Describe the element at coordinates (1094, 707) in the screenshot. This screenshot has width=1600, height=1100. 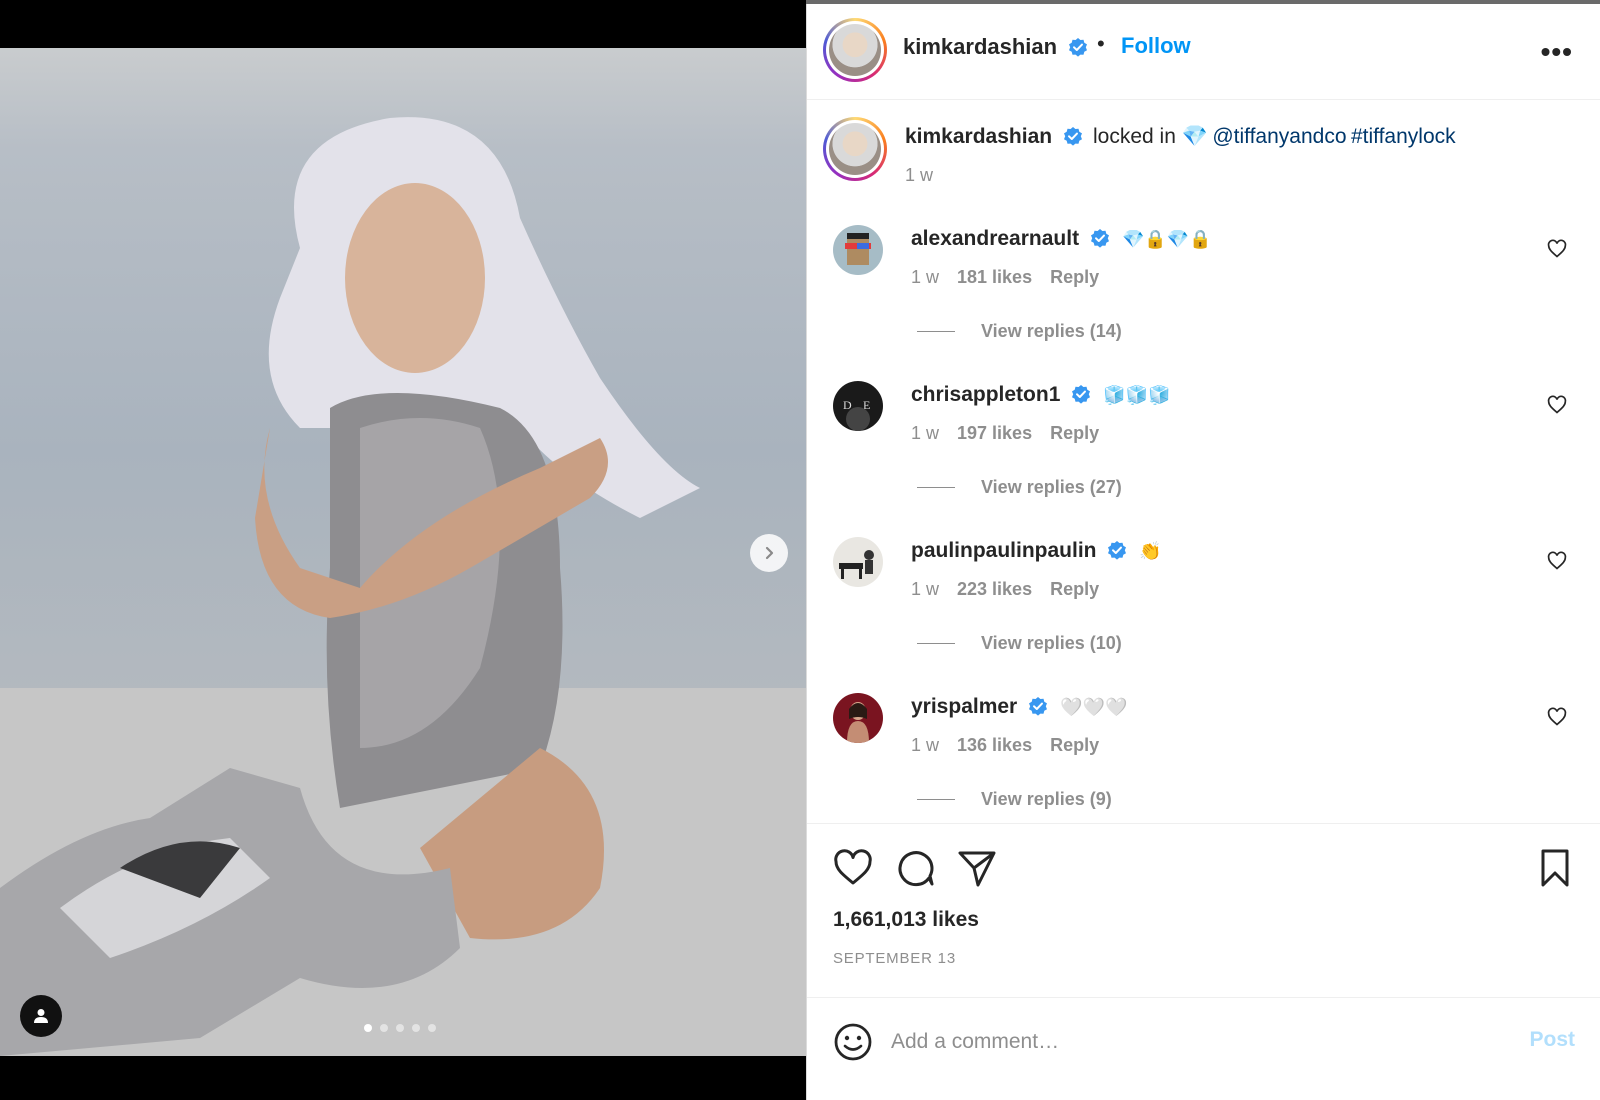
I see `comment-text: 🤍🤍🤍` at that location.